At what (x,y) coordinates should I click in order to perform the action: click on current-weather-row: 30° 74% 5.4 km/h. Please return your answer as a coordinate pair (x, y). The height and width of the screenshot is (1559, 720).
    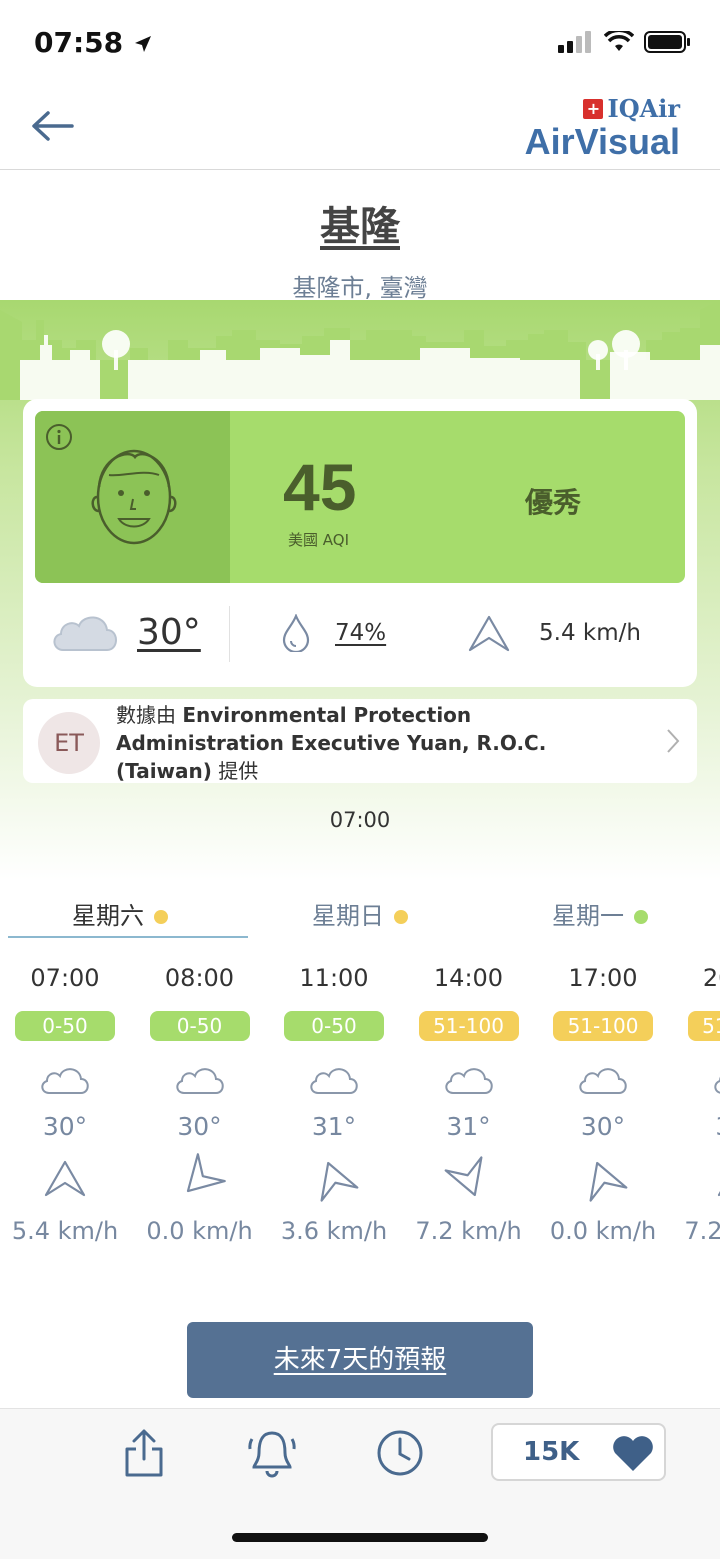
    Looking at the image, I should click on (360, 635).